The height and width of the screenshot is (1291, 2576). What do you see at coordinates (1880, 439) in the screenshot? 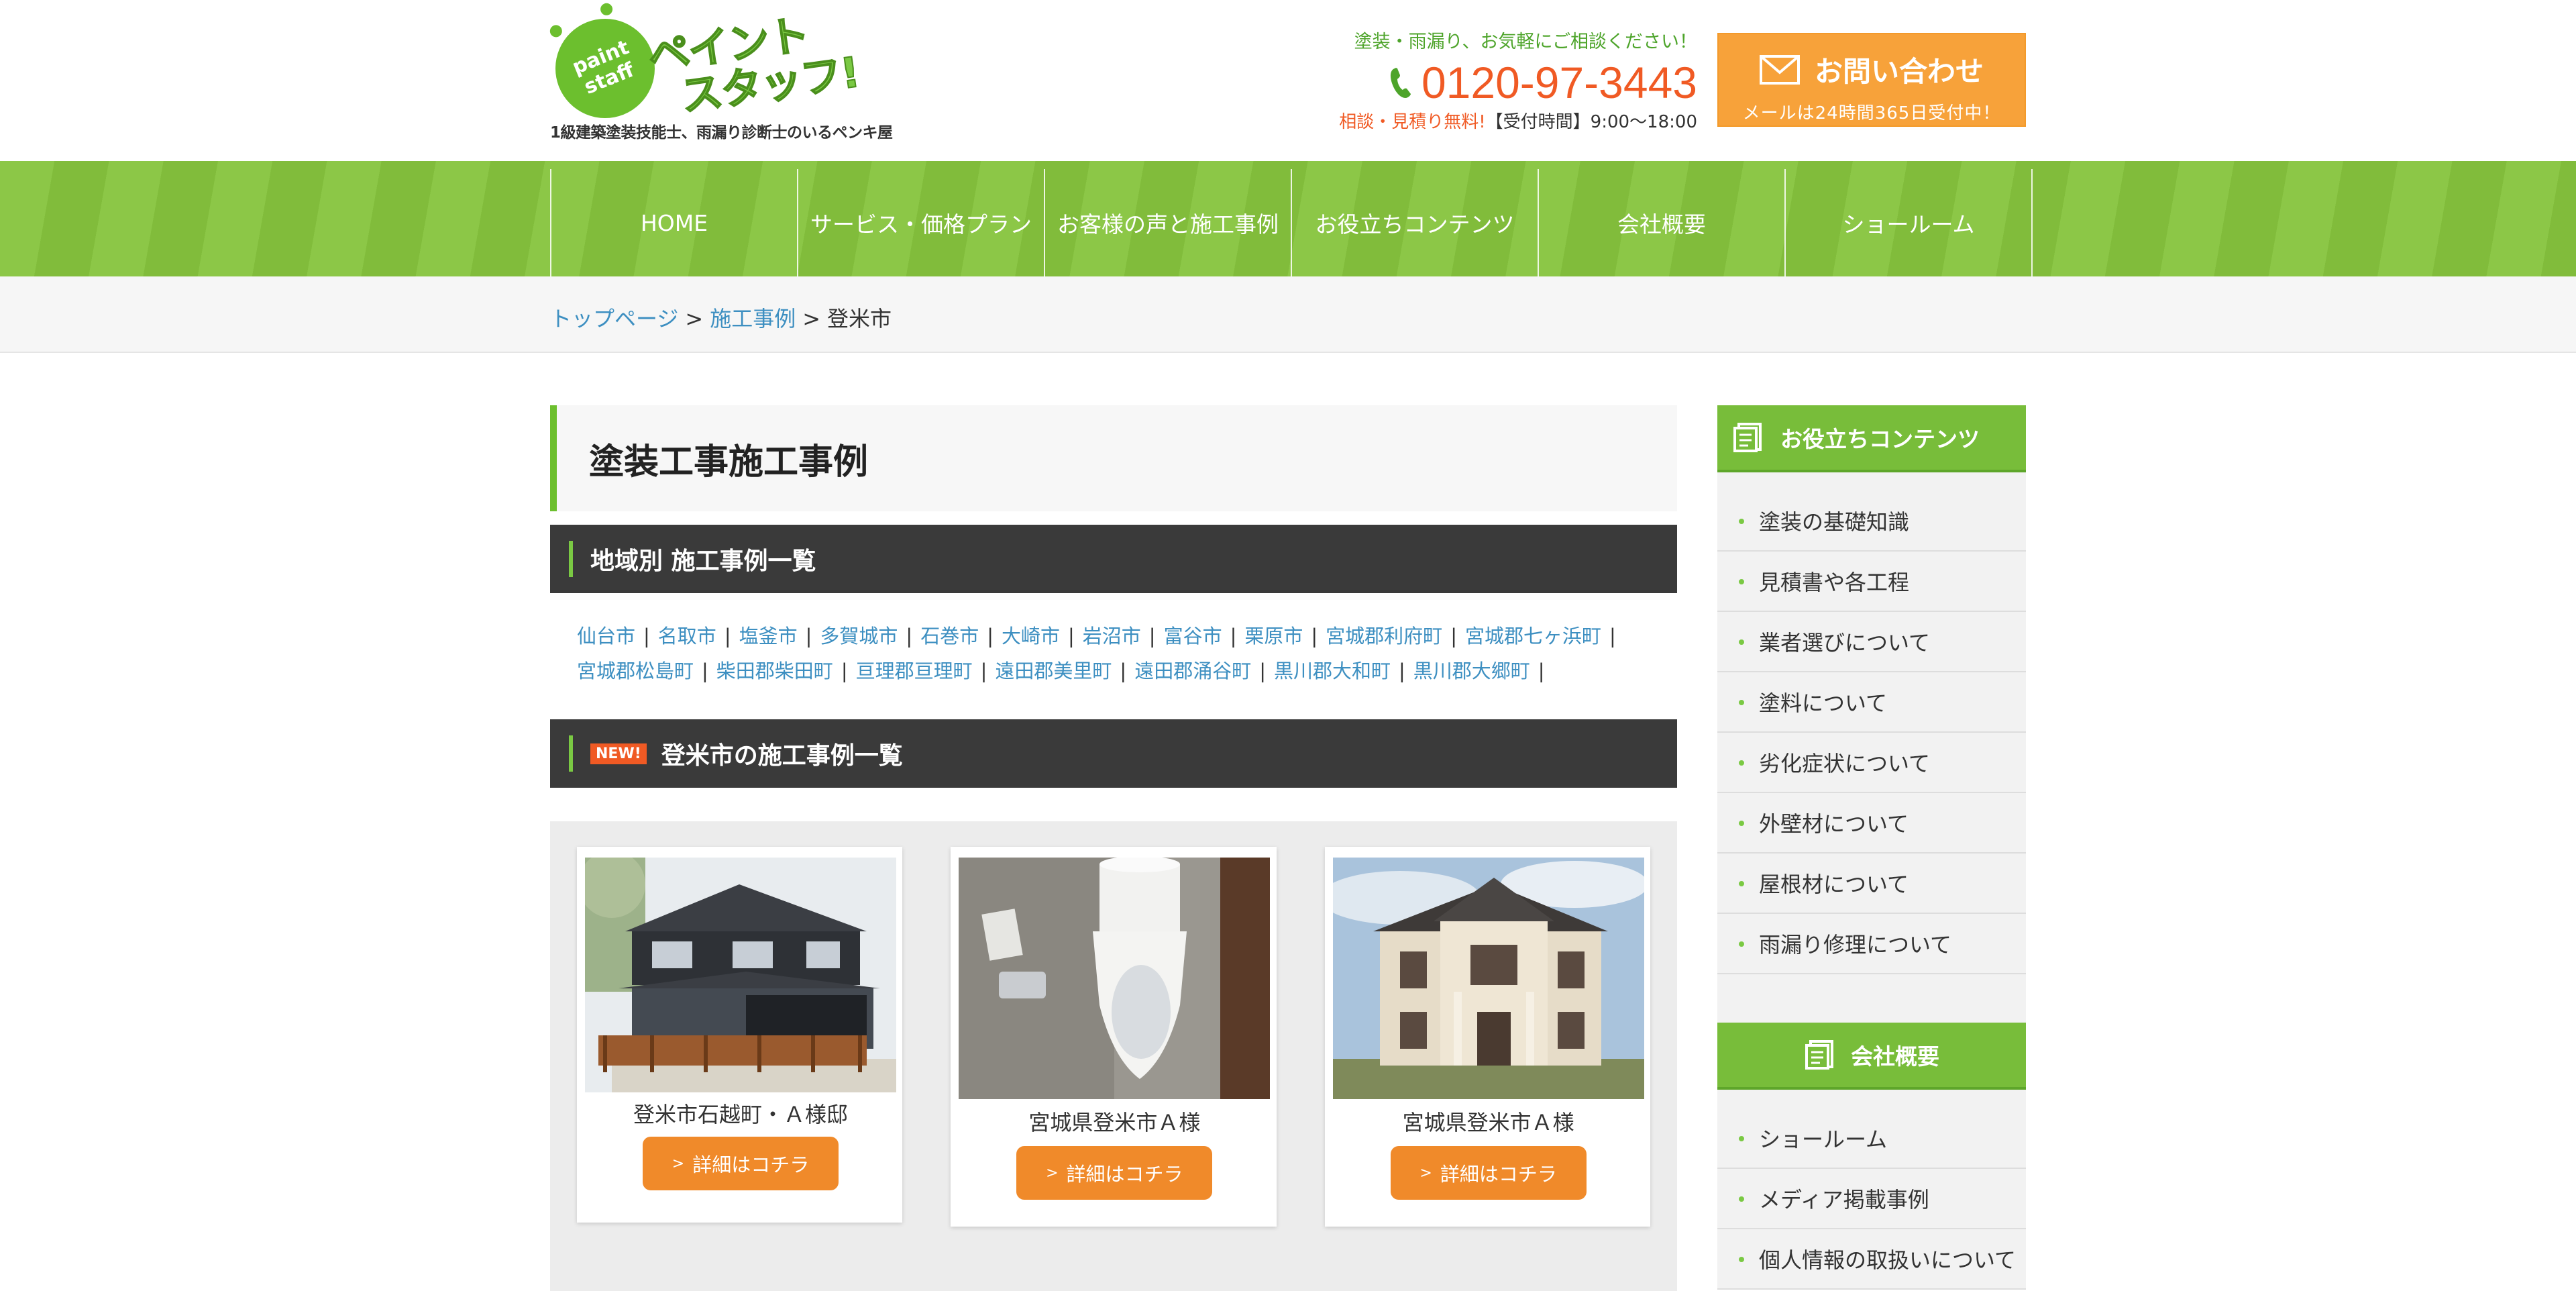
I see `sidebar-useful-heading-text: お役立ちコンテンツ` at bounding box center [1880, 439].